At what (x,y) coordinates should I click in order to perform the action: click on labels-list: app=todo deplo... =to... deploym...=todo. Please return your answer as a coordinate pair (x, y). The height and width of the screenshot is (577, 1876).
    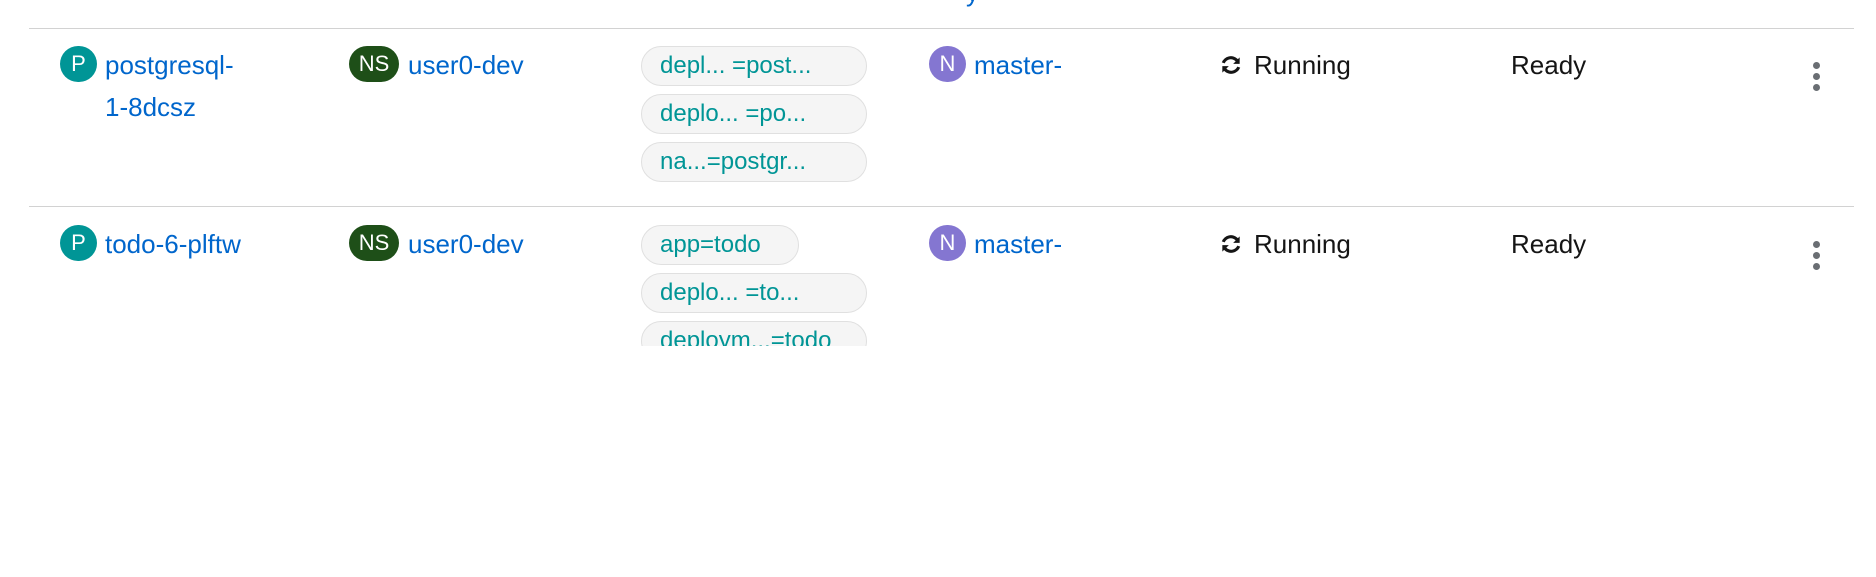
    Looking at the image, I should click on (756, 285).